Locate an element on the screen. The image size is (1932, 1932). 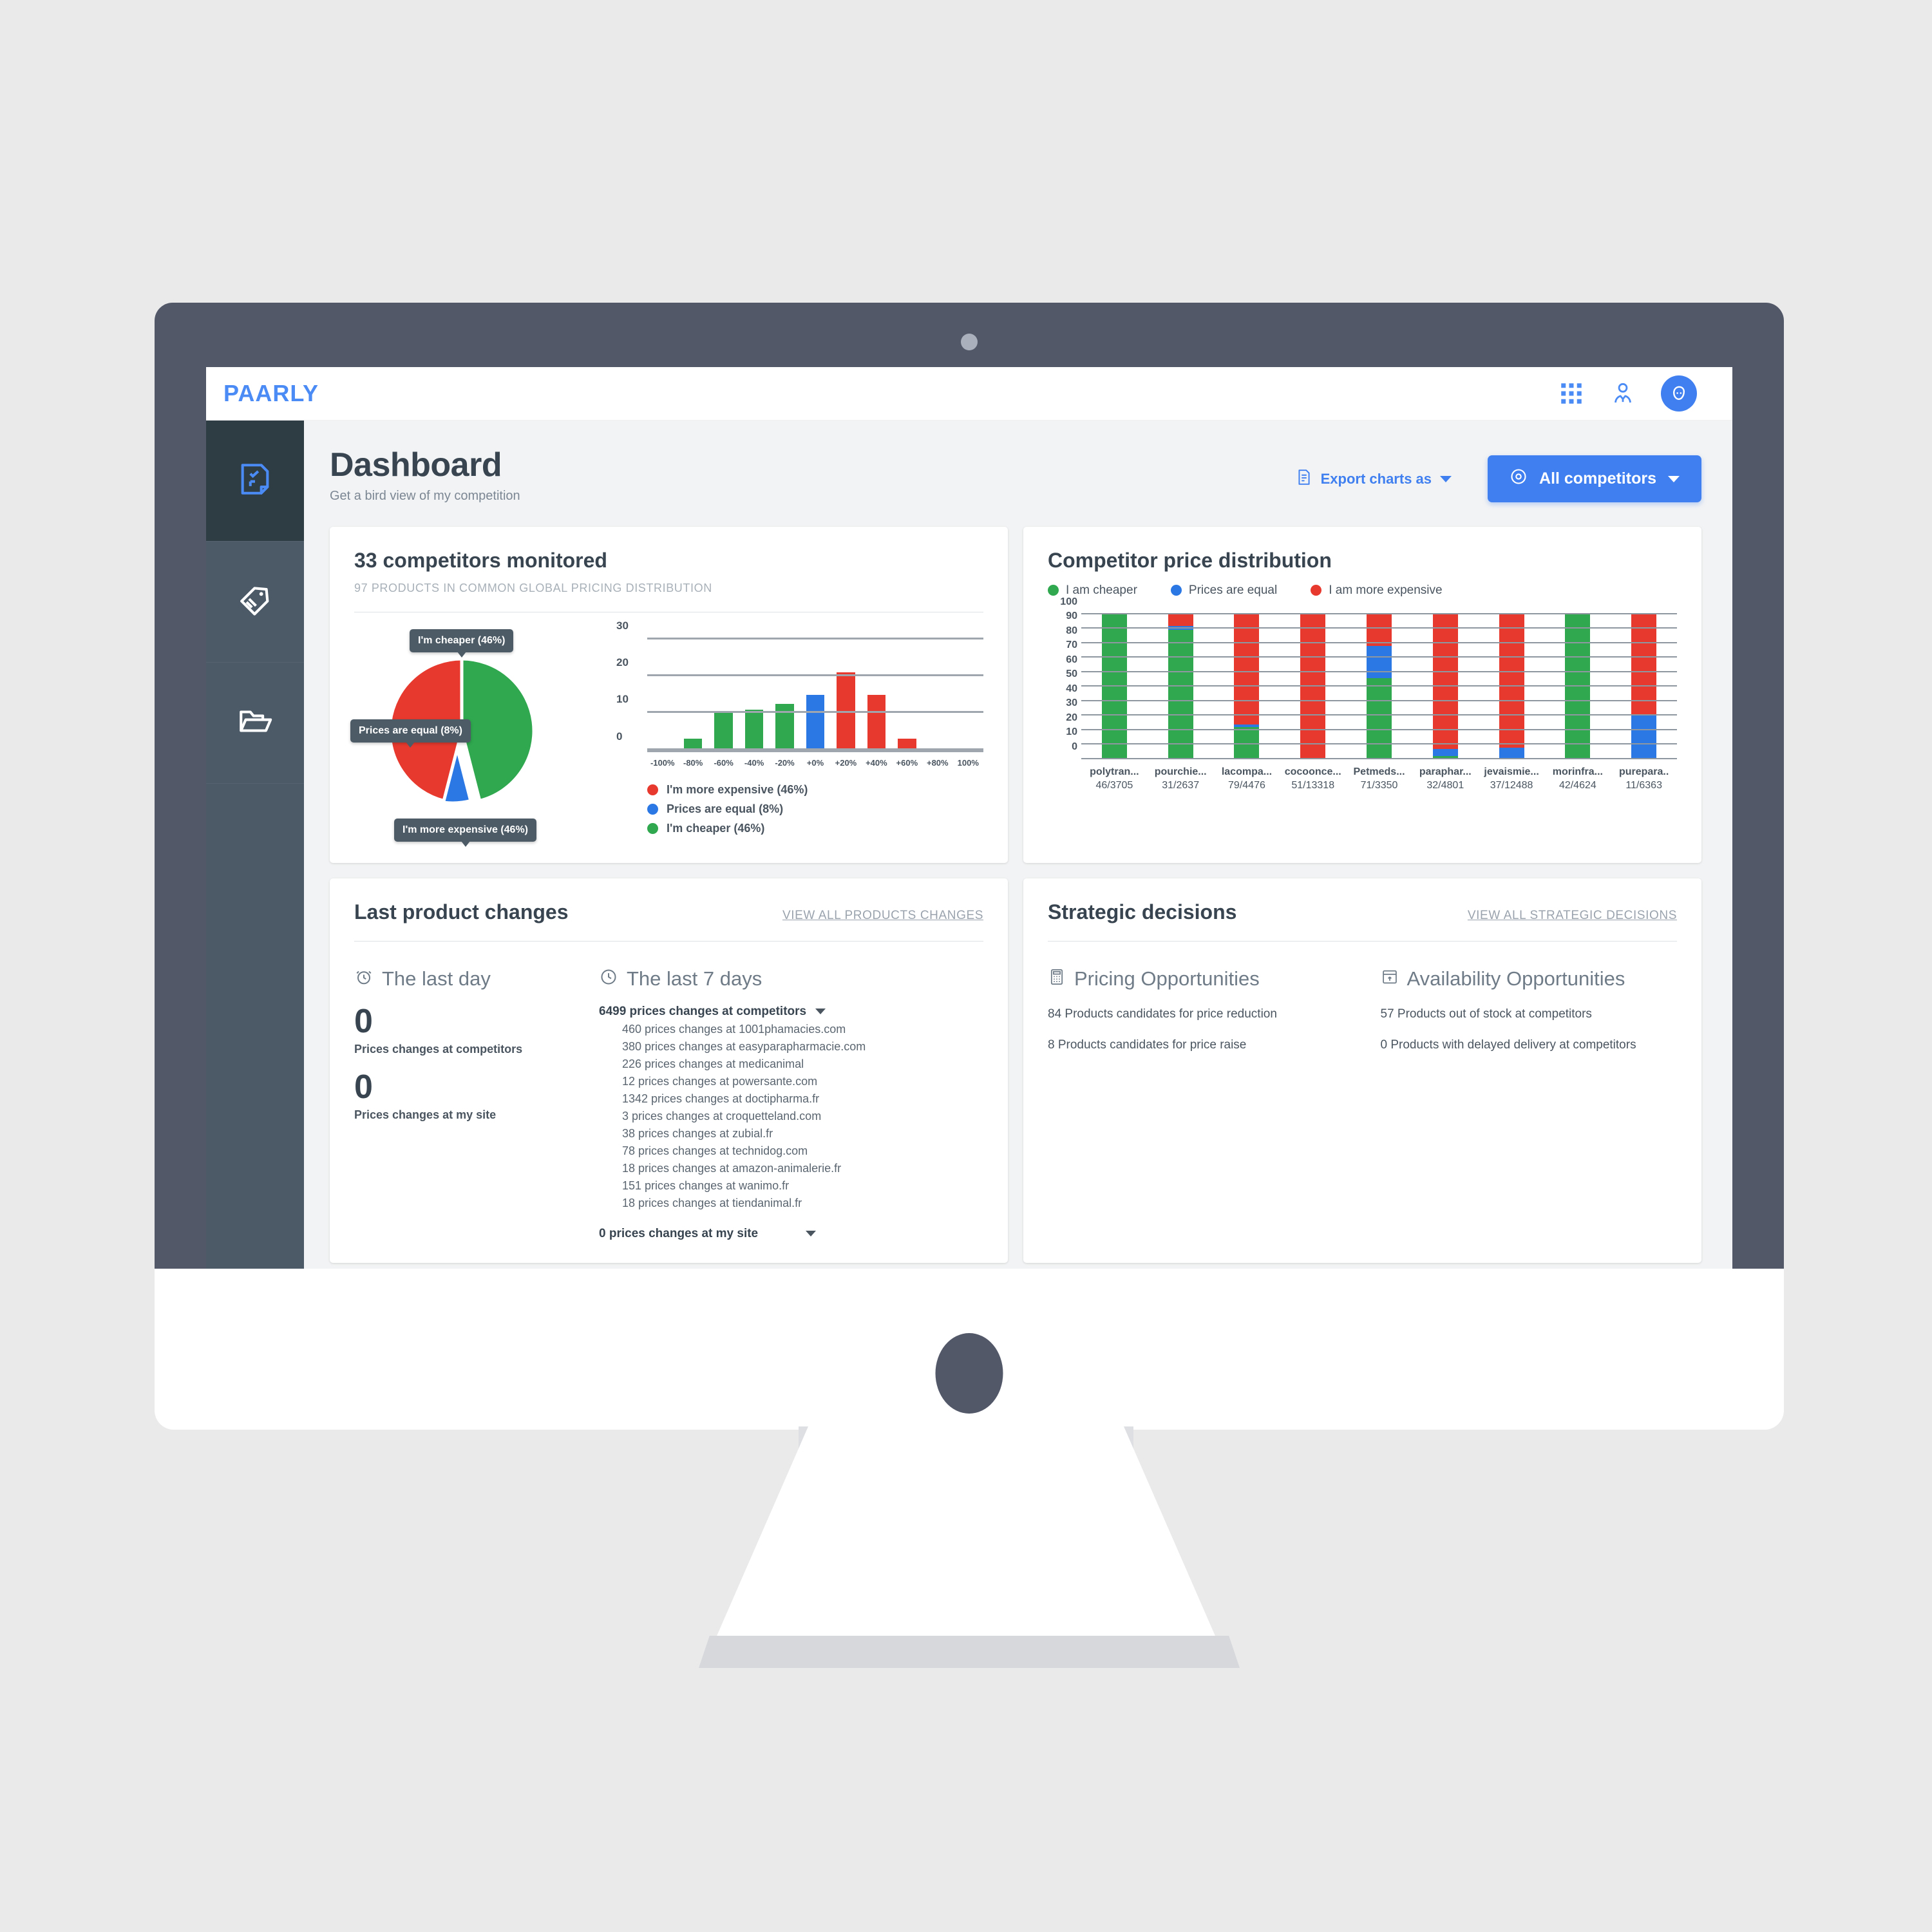
metric-value: 0 is located at coordinates (364, 1021).